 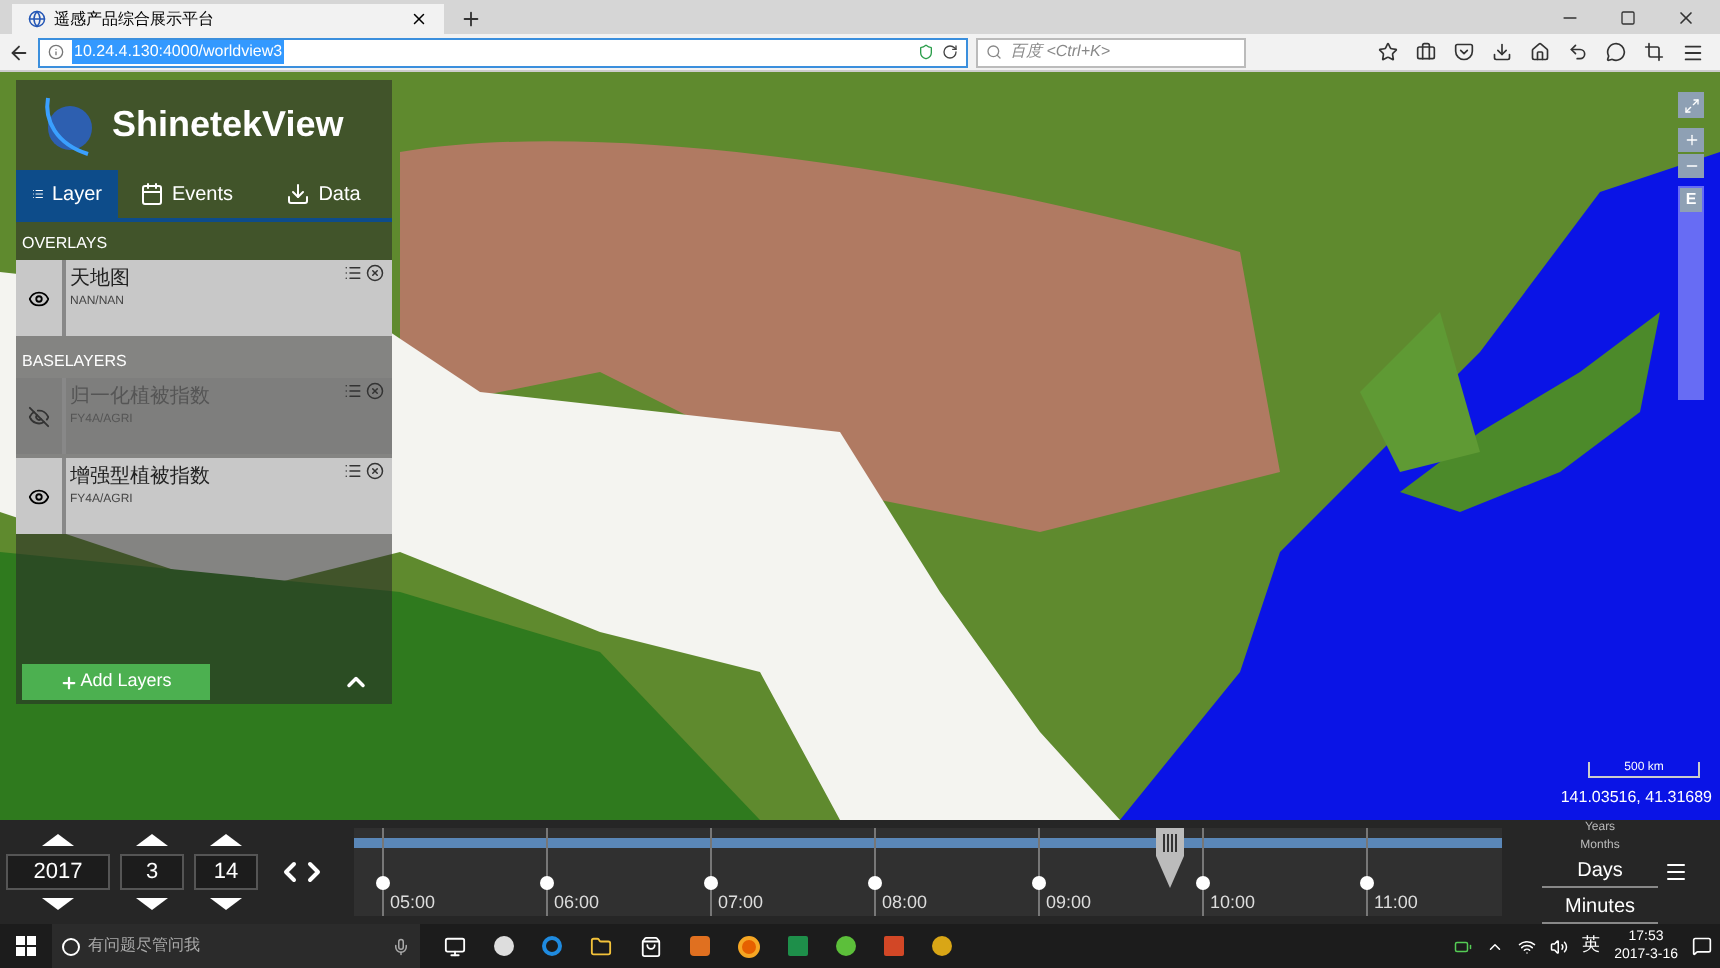 What do you see at coordinates (928, 872) in the screenshot?
I see `timeline-track: 05:00 06:00 07:00 08:00 09:00 10:00 11:00` at bounding box center [928, 872].